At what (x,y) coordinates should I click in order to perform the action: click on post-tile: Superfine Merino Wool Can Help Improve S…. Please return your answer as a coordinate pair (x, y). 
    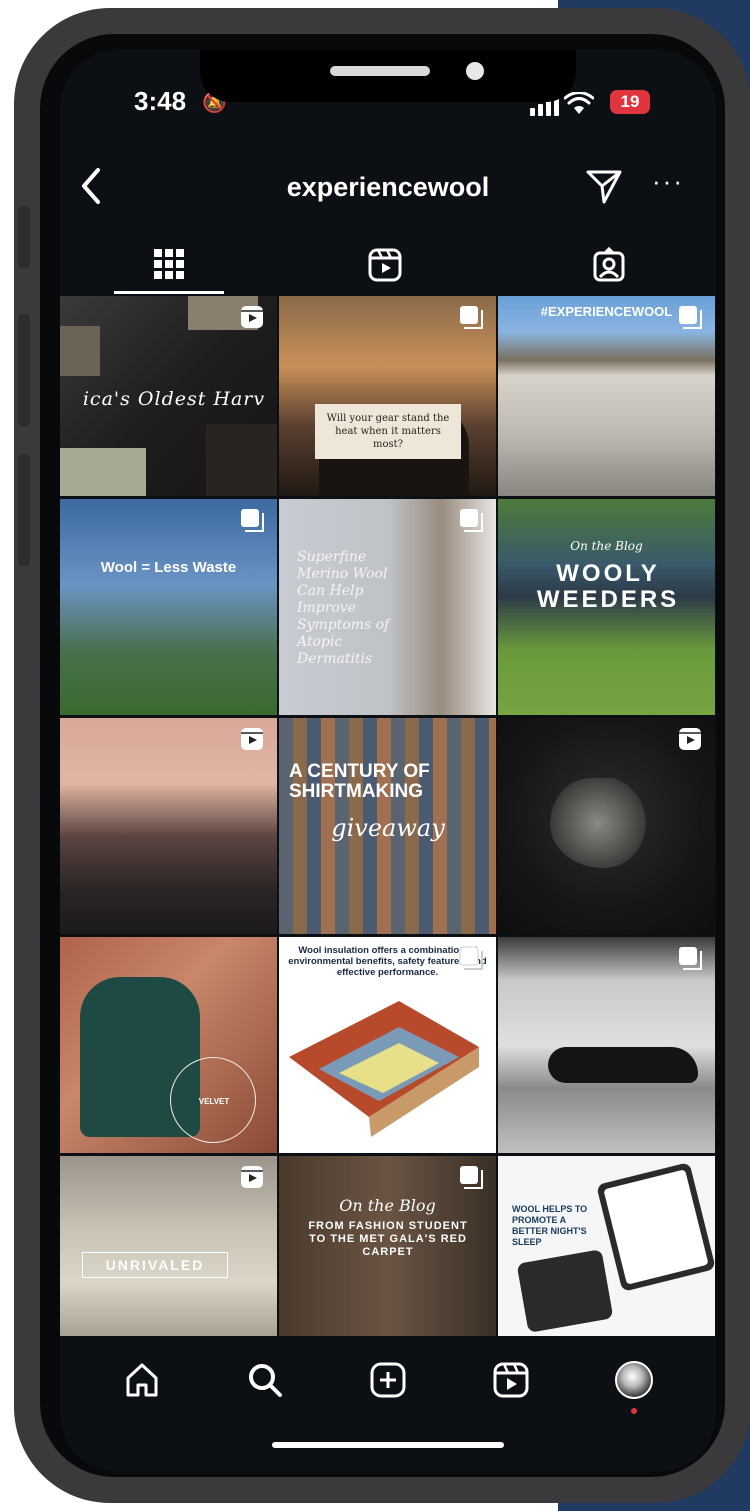
    Looking at the image, I should click on (387, 607).